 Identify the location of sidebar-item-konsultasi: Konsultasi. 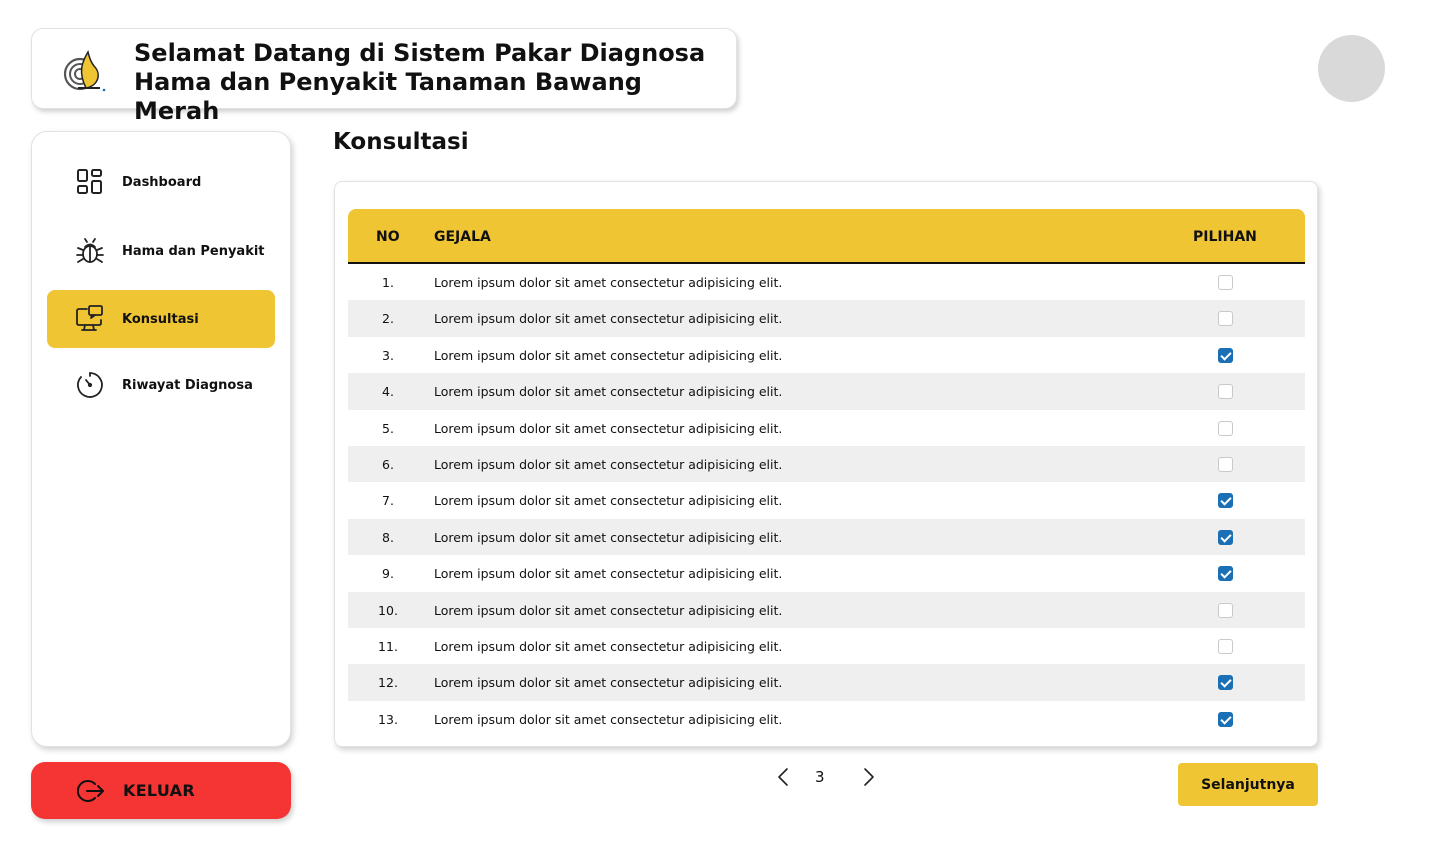
(161, 319).